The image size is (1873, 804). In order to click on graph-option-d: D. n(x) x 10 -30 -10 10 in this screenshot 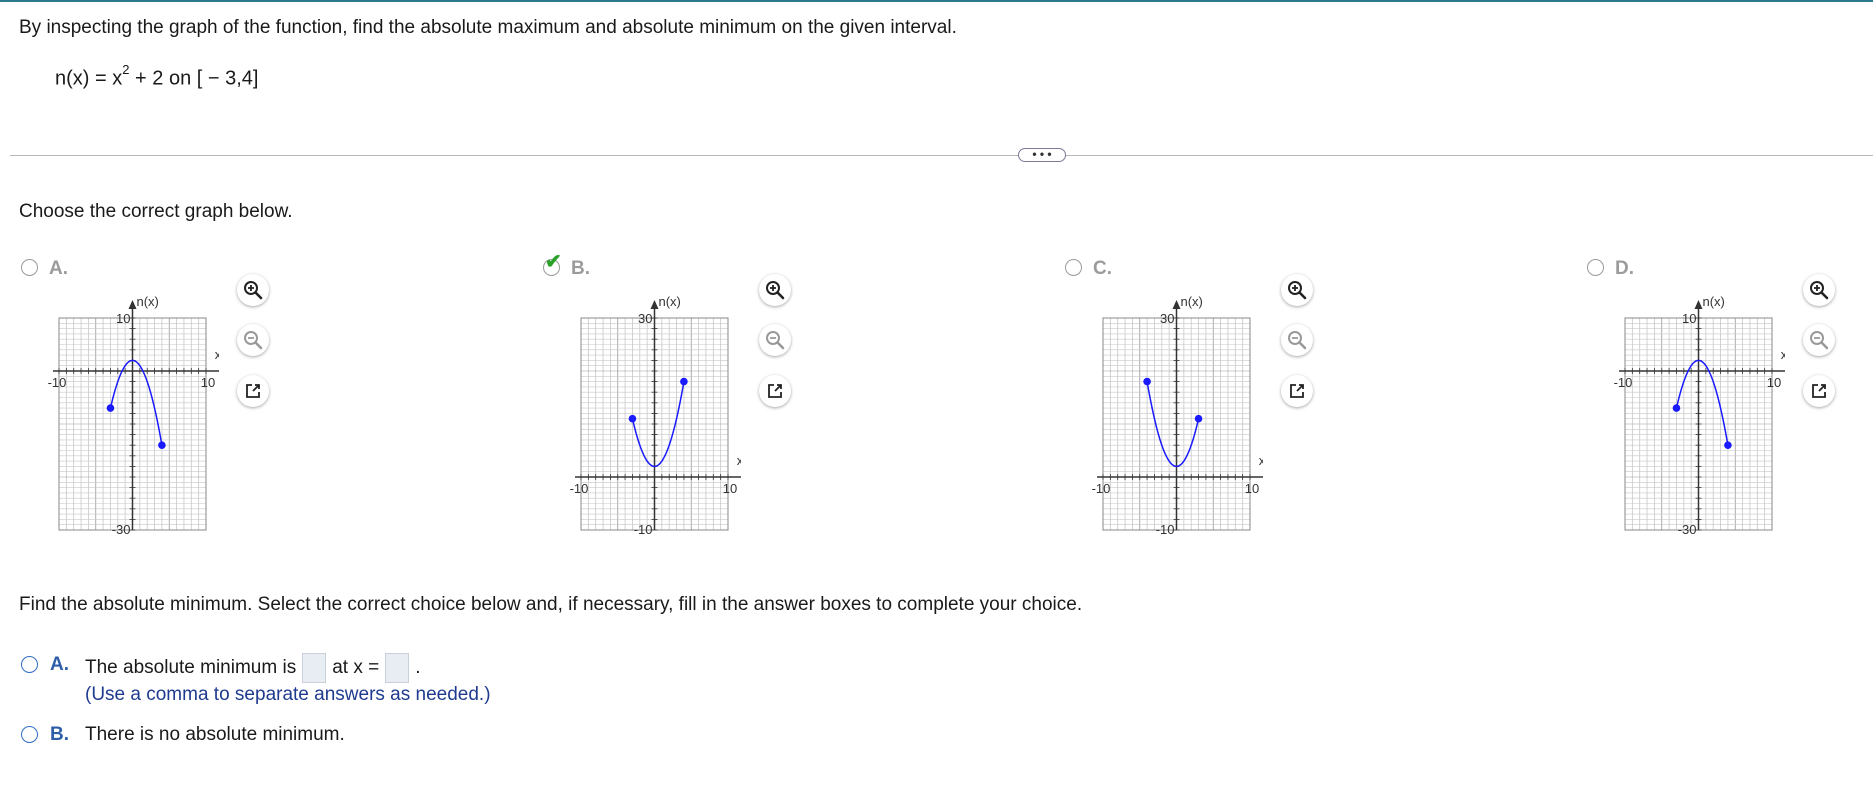, I will do `click(1715, 400)`.